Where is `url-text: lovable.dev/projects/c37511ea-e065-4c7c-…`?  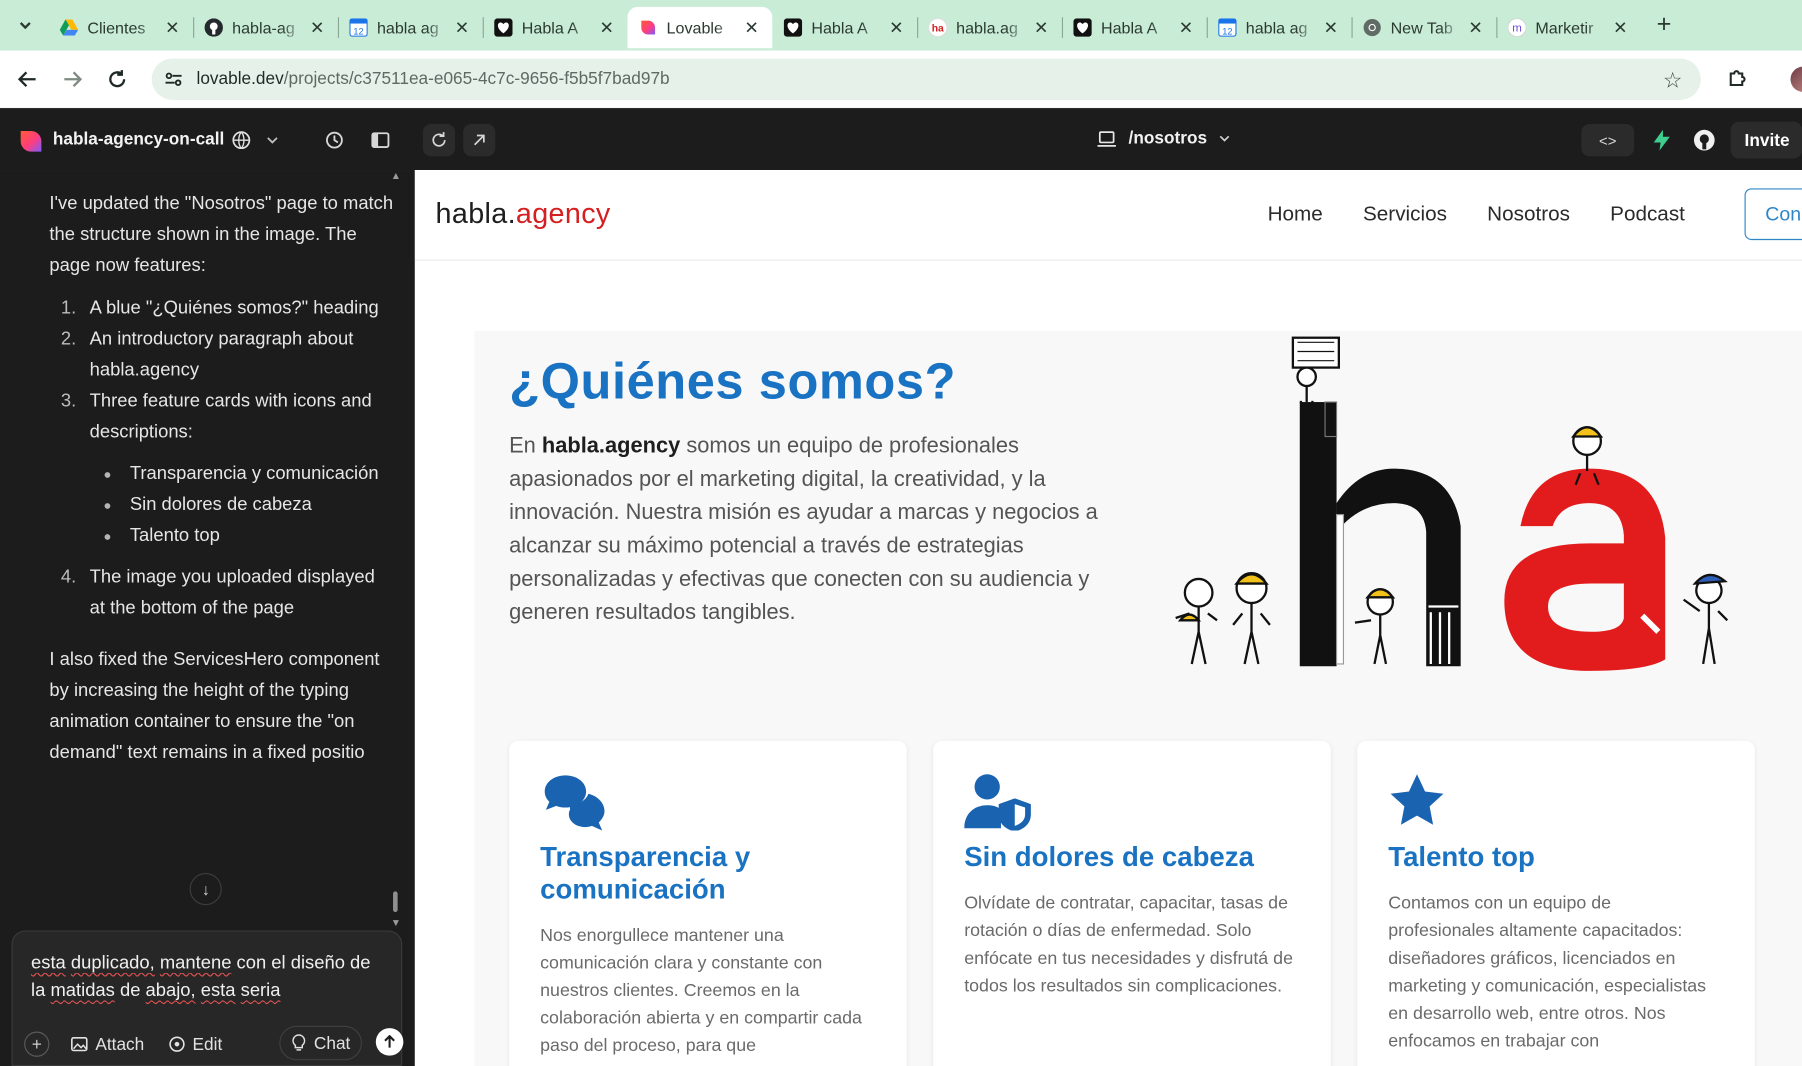
url-text: lovable.dev/projects/c37511ea-e065-4c7c-… is located at coordinates (433, 78).